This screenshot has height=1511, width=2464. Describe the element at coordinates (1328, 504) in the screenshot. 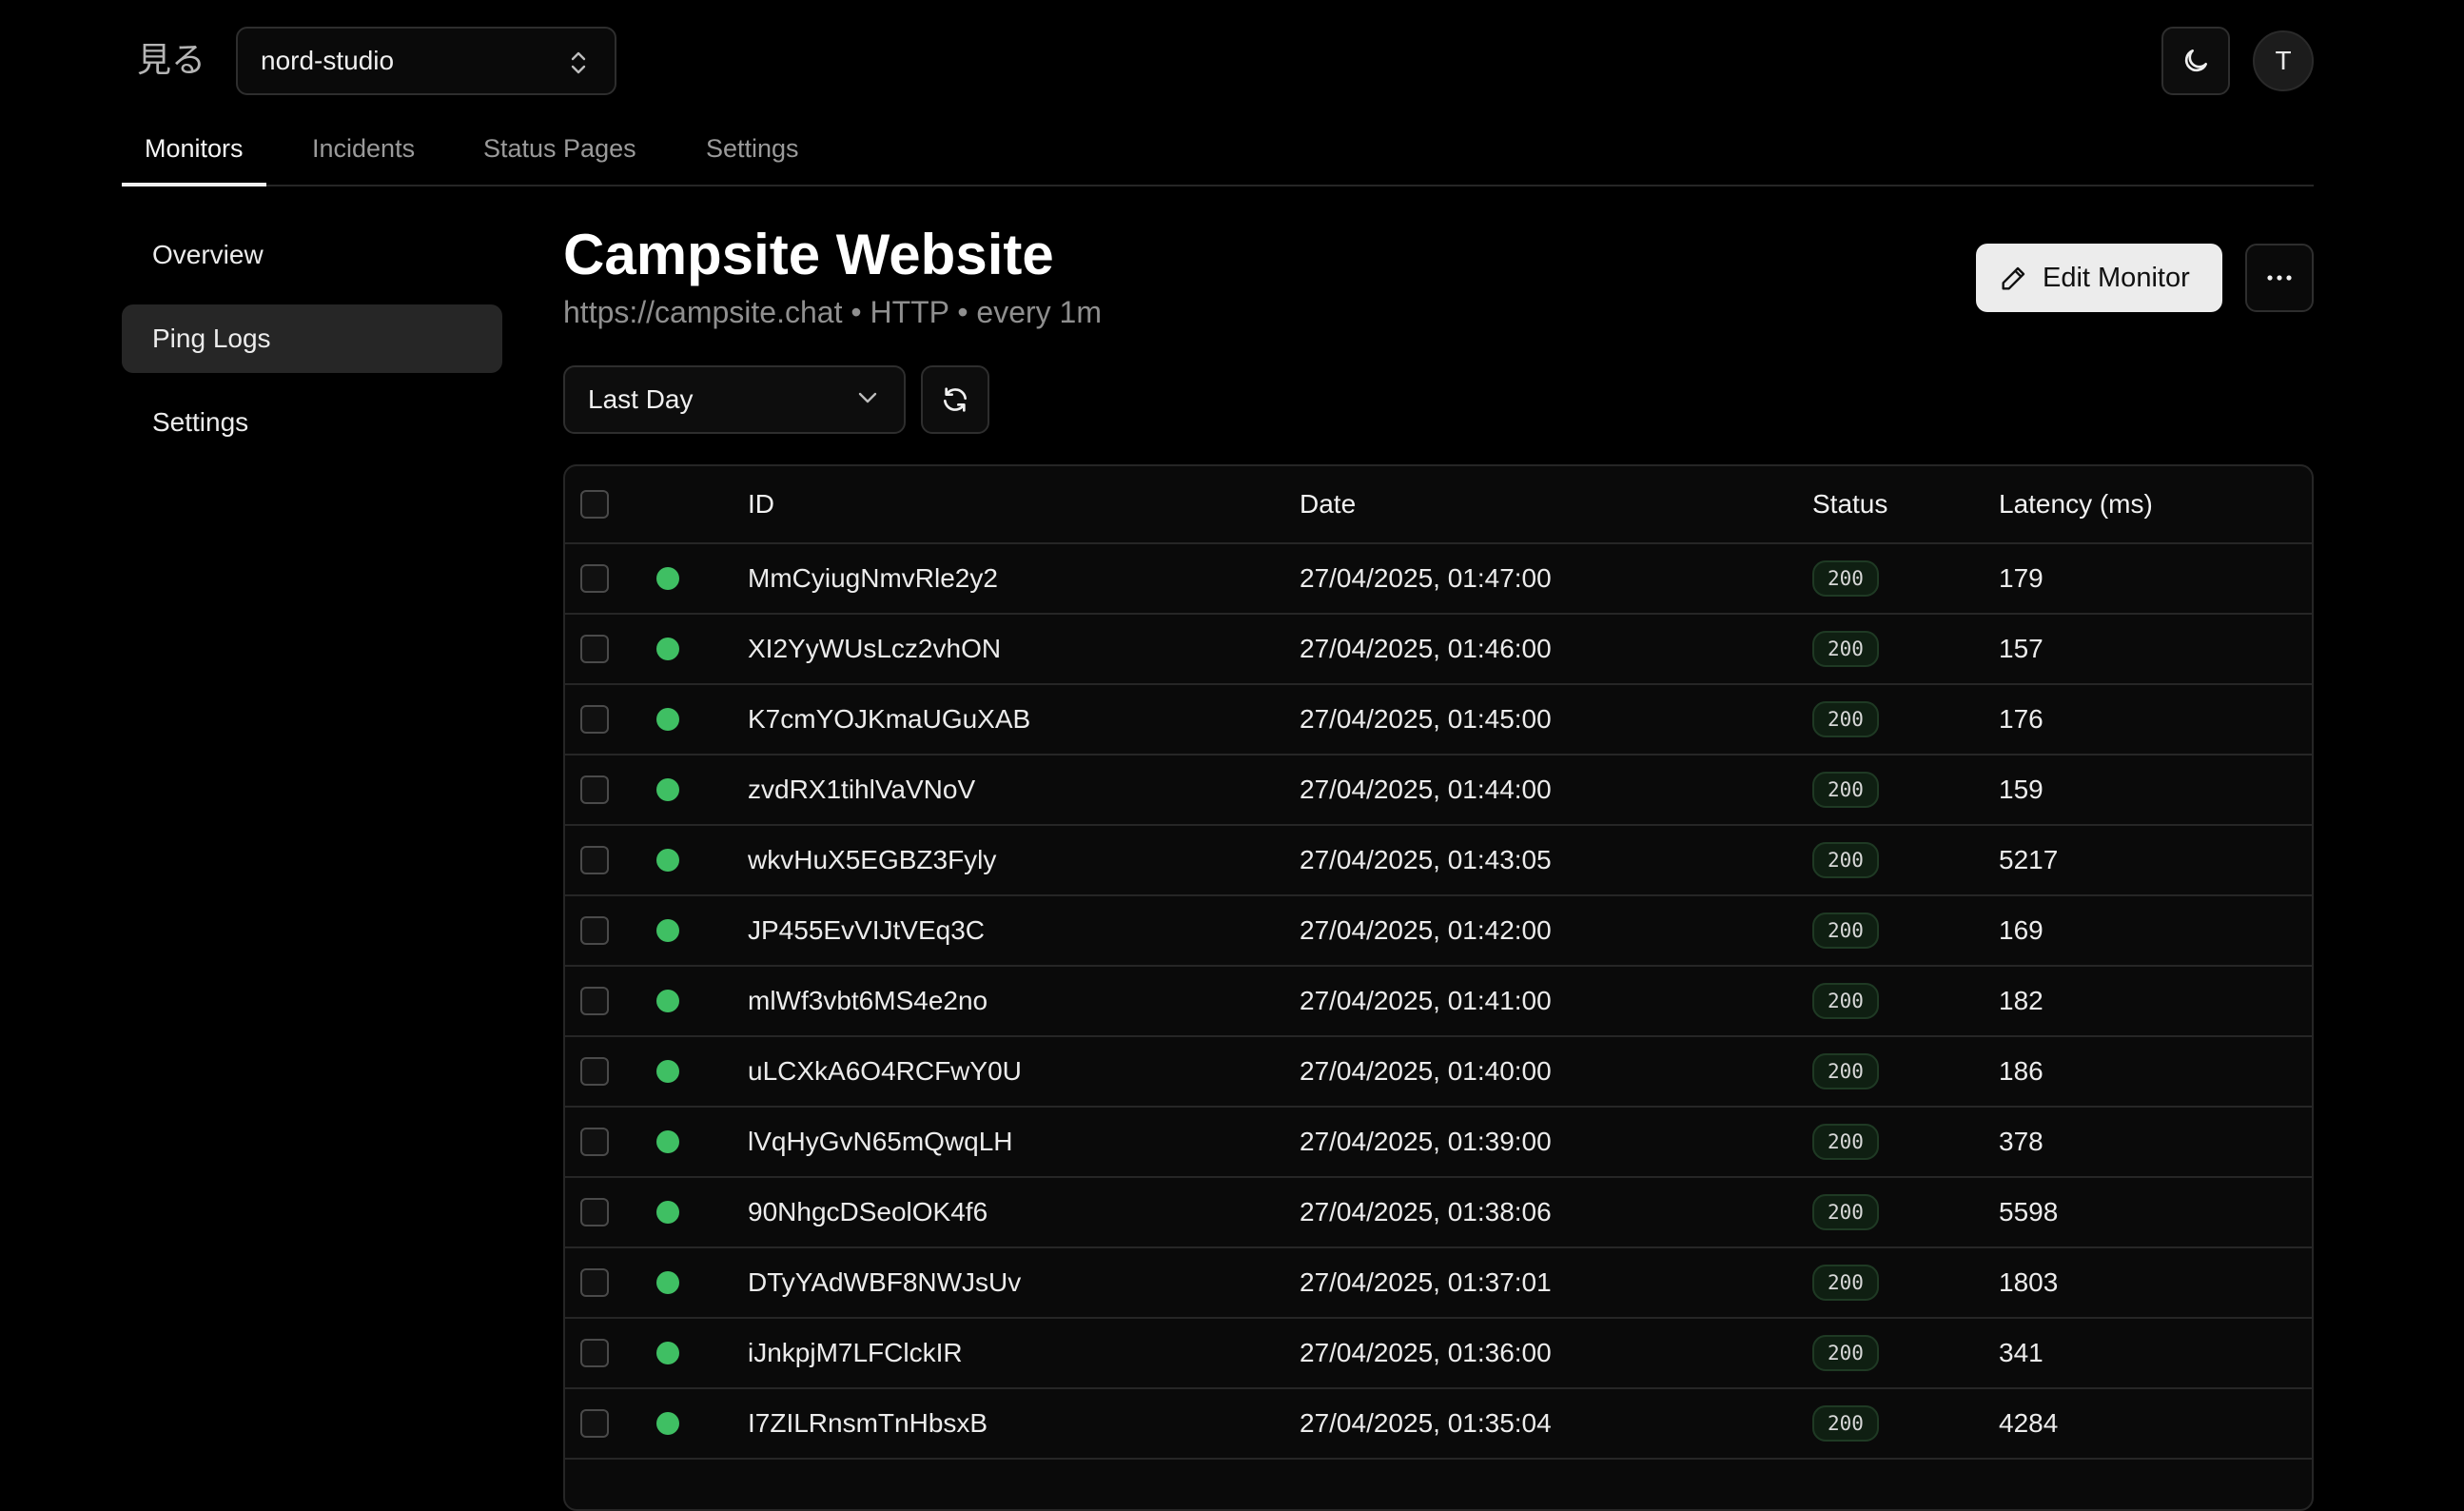

I see `column-header-date: Date` at that location.